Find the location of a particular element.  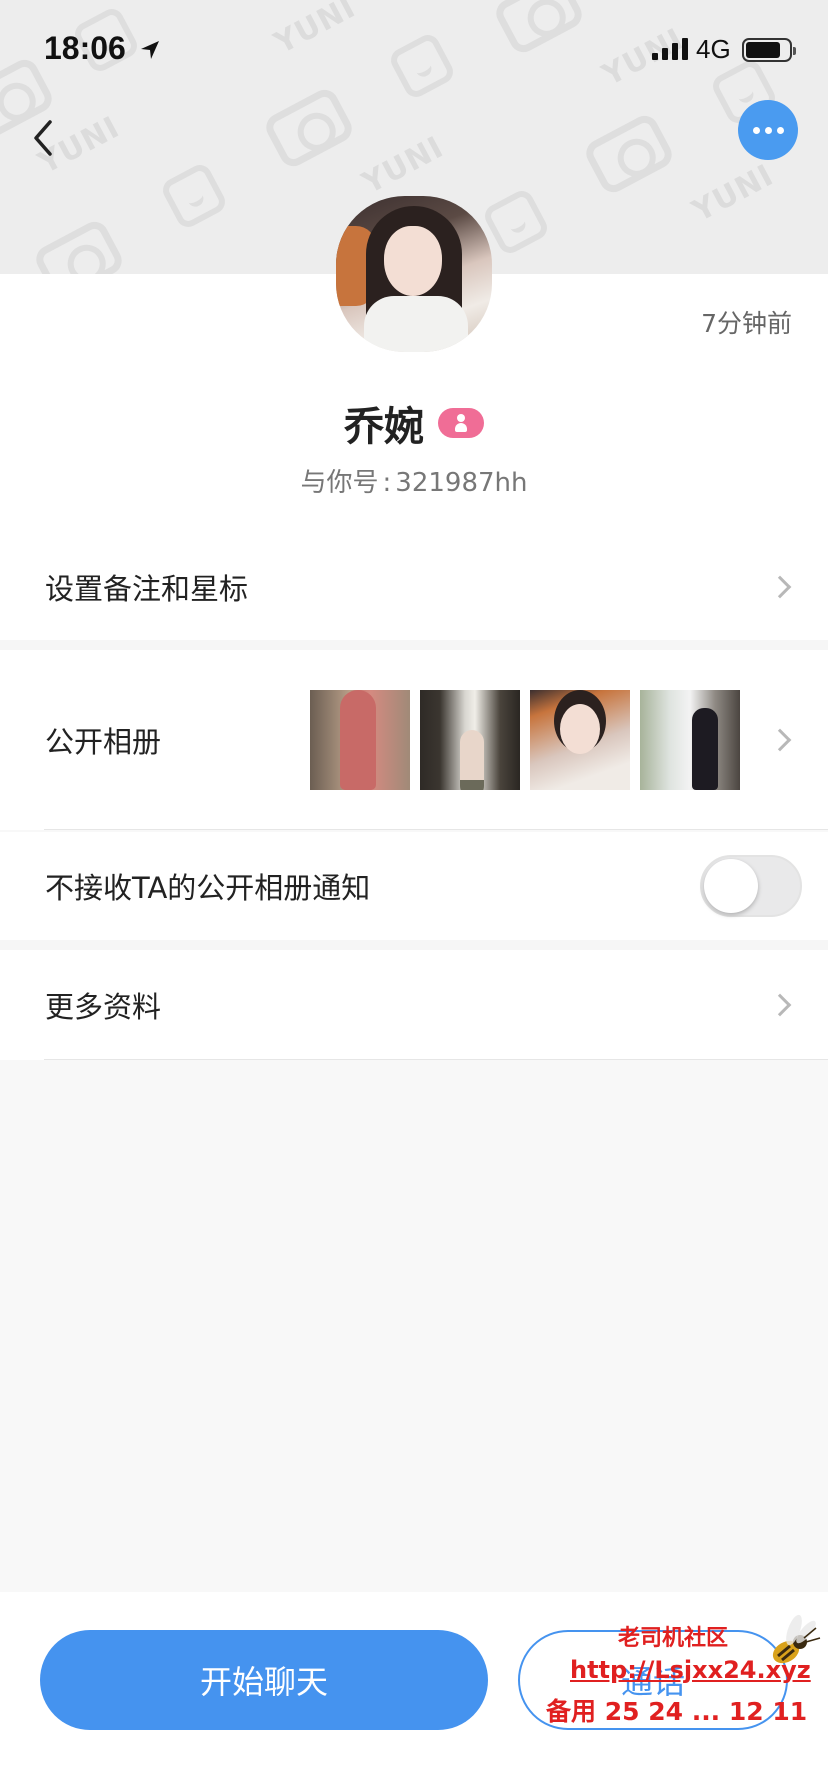

toggle-knob is located at coordinates (731, 886).